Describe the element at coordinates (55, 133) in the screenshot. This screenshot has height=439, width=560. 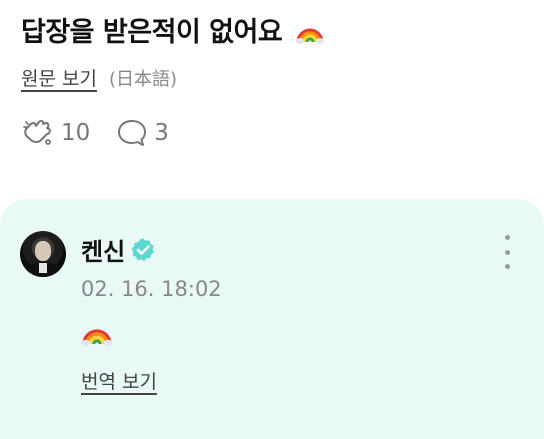
I see `like-button: 10` at that location.